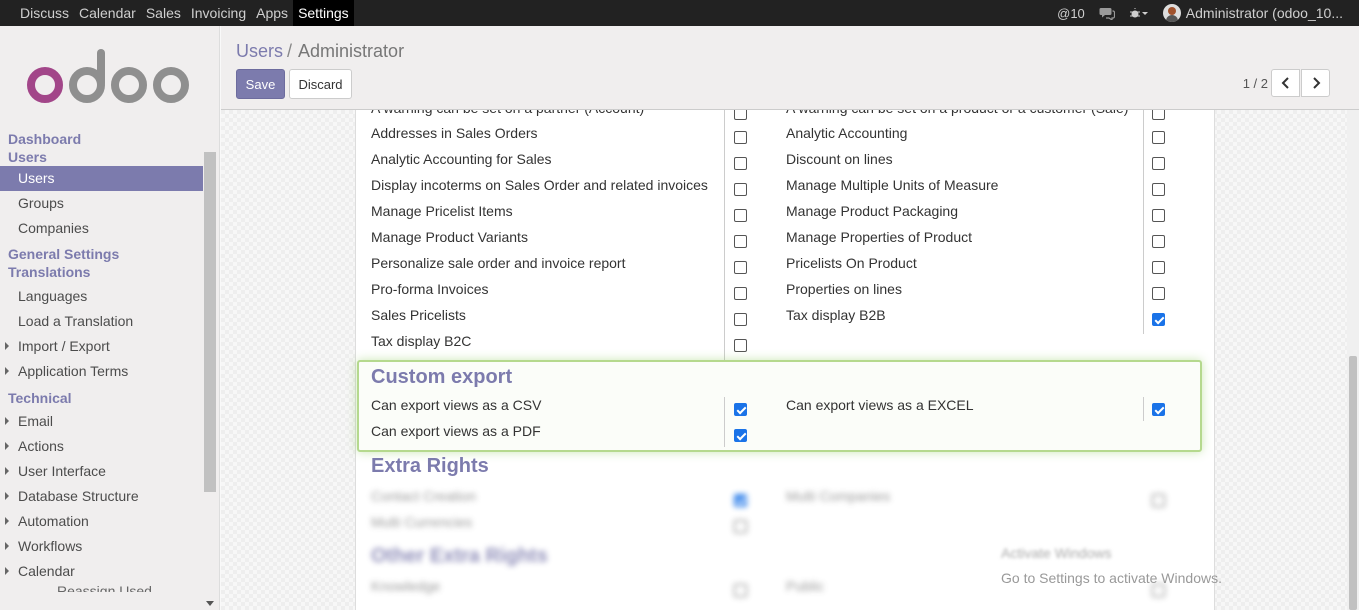 The height and width of the screenshot is (610, 1359). What do you see at coordinates (1158, 115) in the screenshot?
I see `right-checkbox-top-right` at bounding box center [1158, 115].